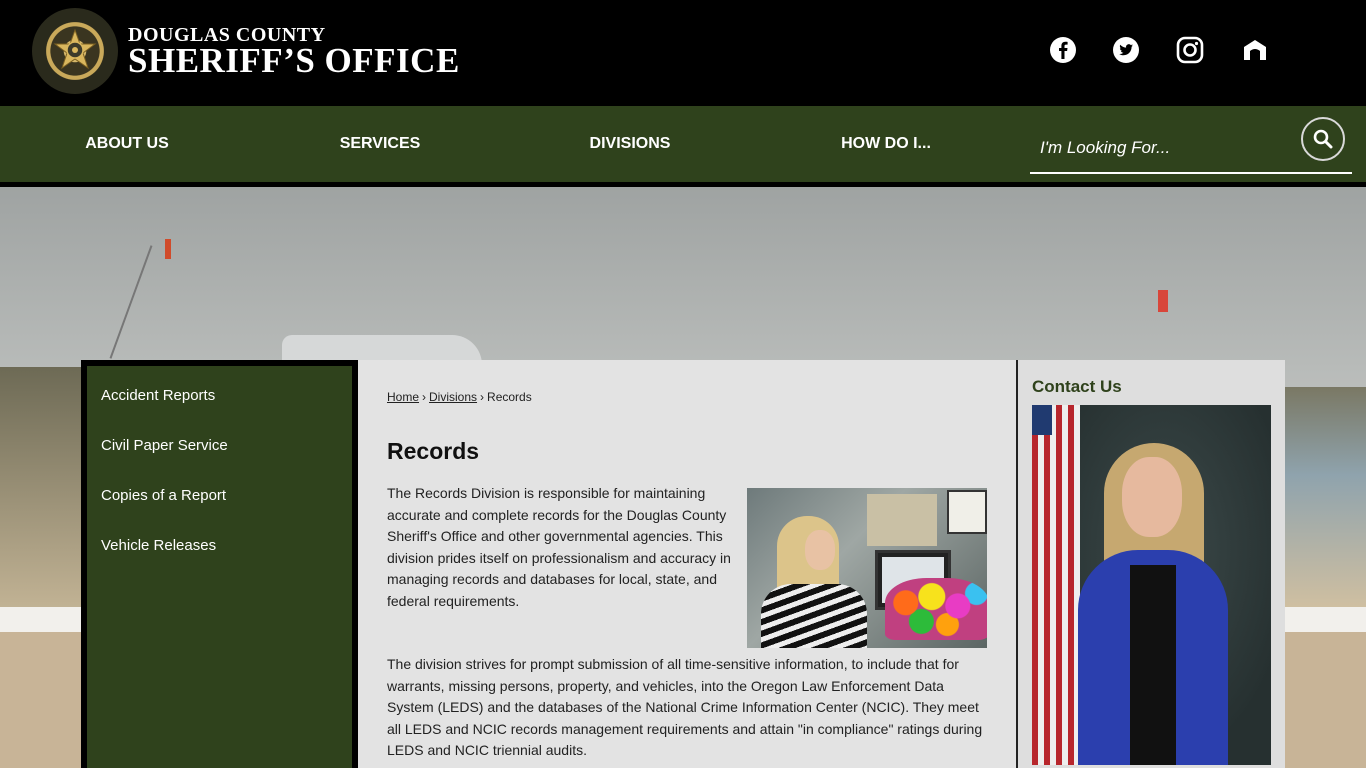  Describe the element at coordinates (867, 568) in the screenshot. I see `records-office-photo` at that location.